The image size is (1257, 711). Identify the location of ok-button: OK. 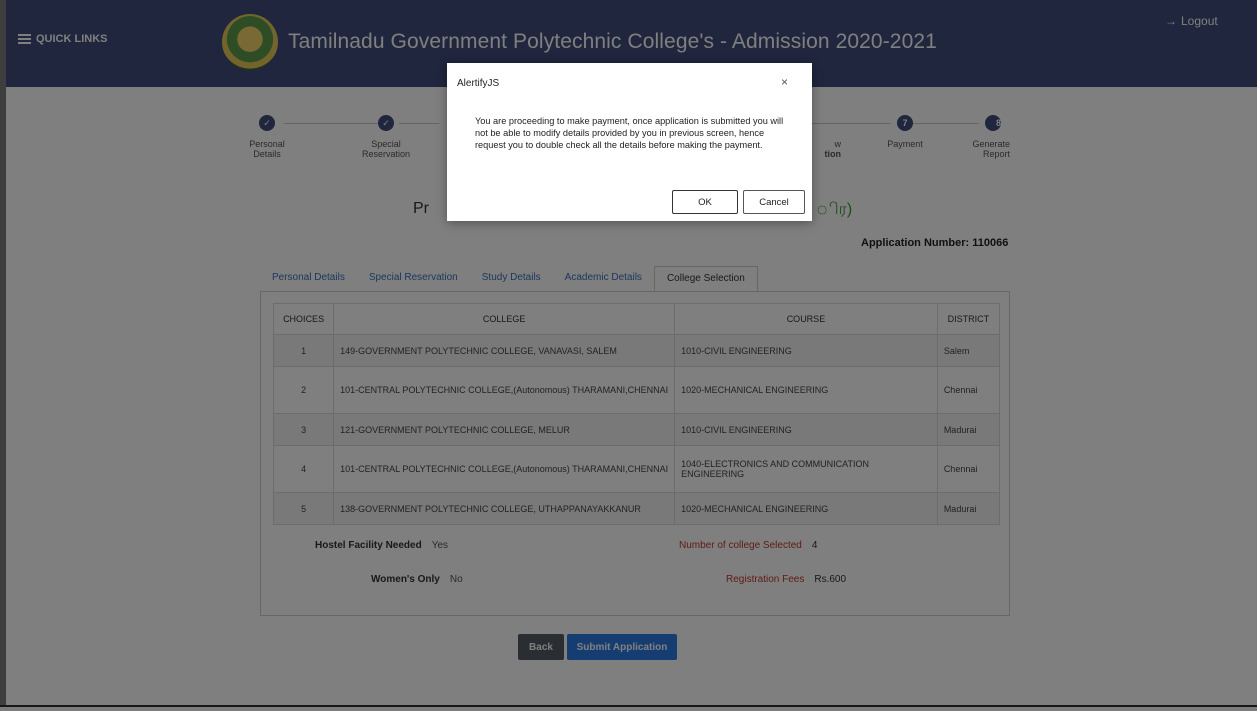
(705, 202).